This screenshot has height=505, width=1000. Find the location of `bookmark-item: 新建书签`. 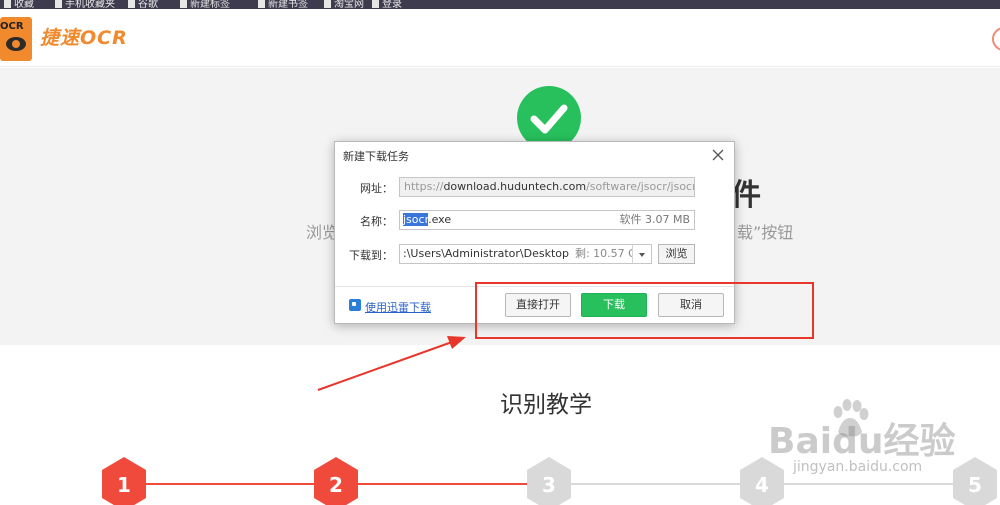

bookmark-item: 新建书签 is located at coordinates (283, 4).